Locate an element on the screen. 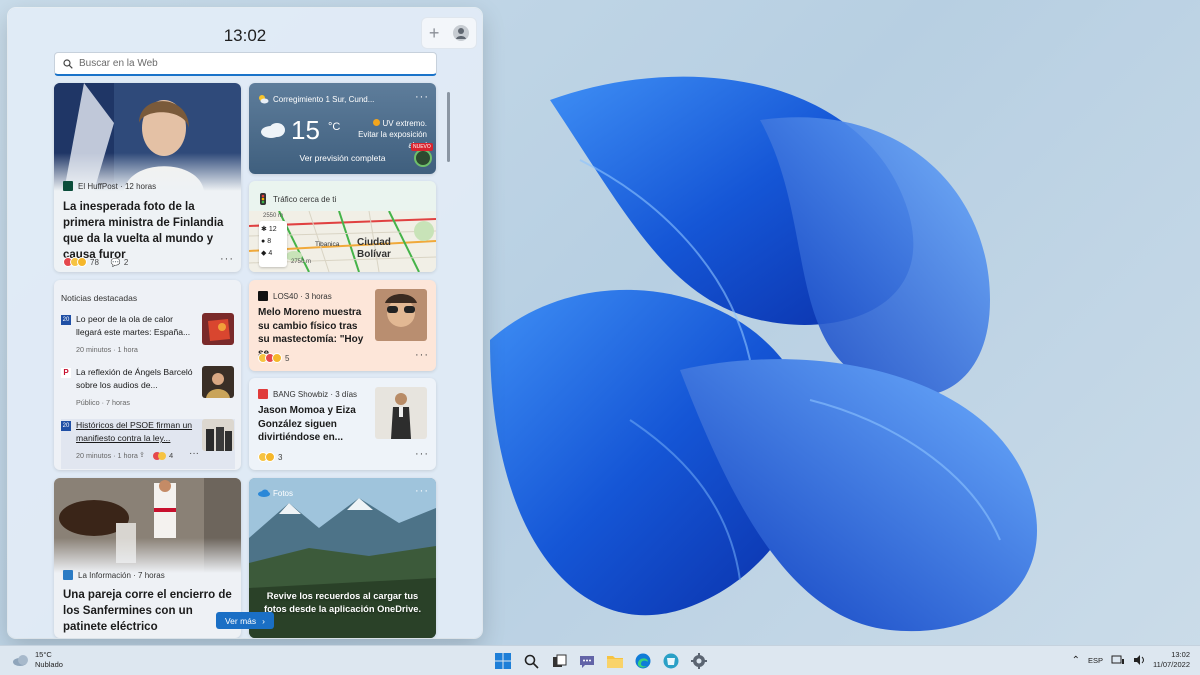  search-button is located at coordinates (531, 661).